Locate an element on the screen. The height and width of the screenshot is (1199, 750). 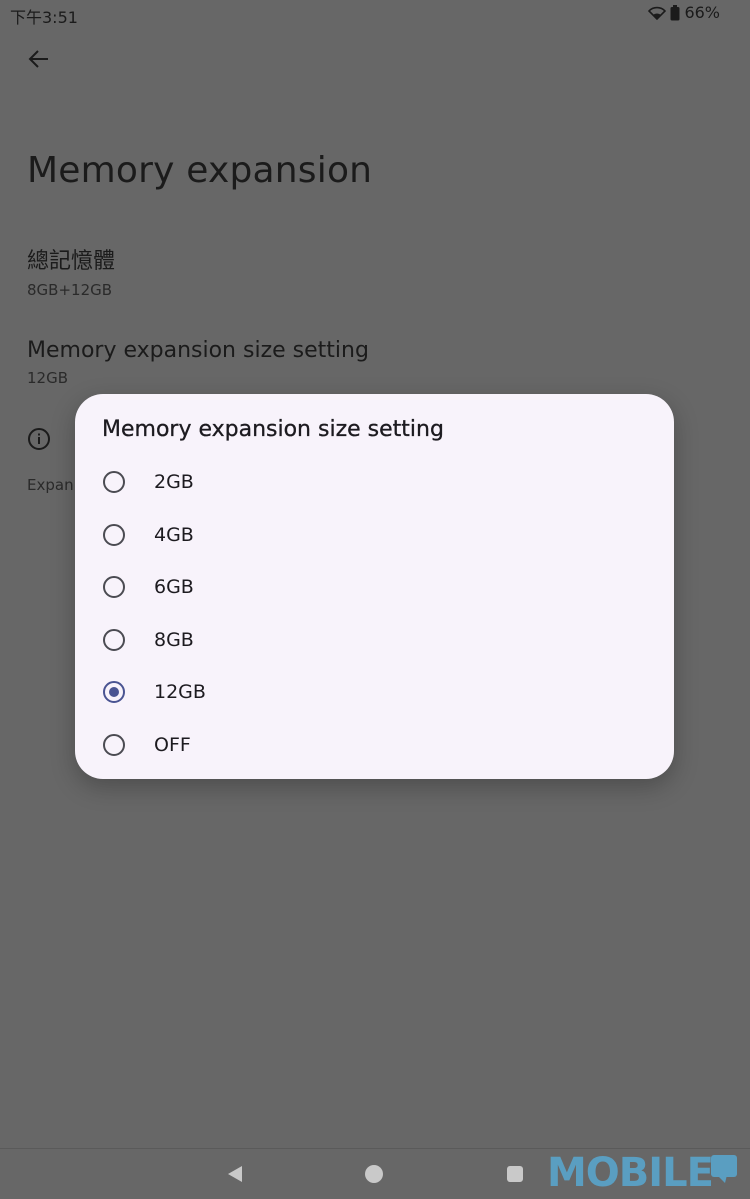
info-icon is located at coordinates (39, 441).